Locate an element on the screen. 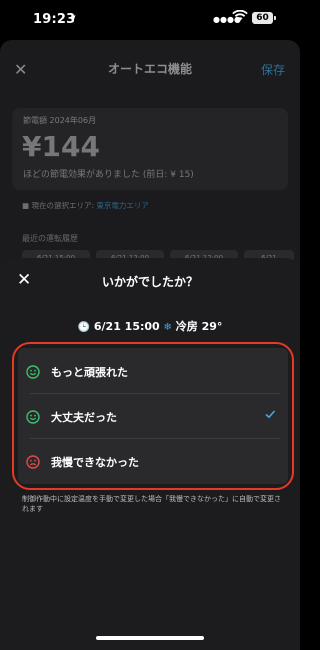  snowflake-icon: ❄ is located at coordinates (167, 327).